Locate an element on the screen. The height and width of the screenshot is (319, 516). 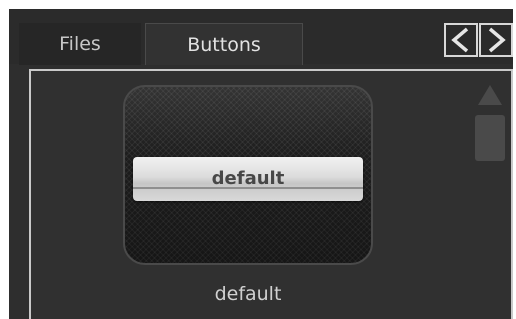
next-button is located at coordinates (496, 40).